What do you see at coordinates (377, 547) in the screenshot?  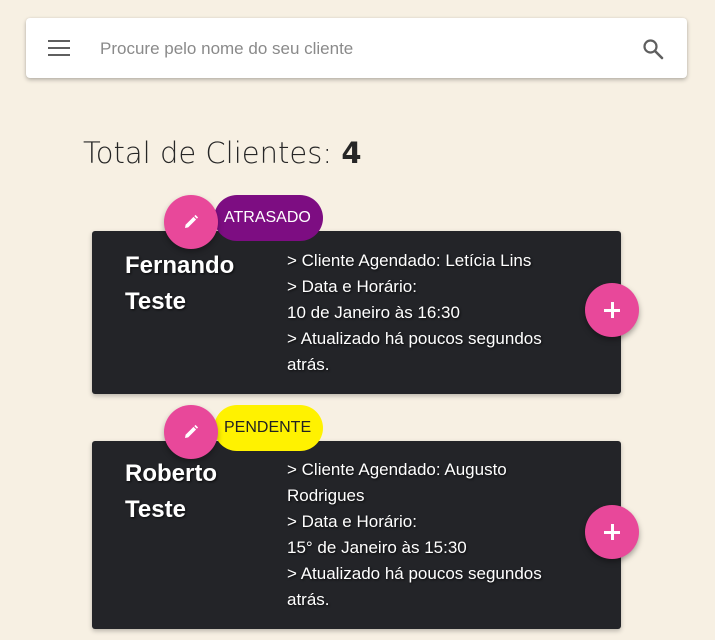 I see `date-value: 15° de Janeiro às 15:30` at bounding box center [377, 547].